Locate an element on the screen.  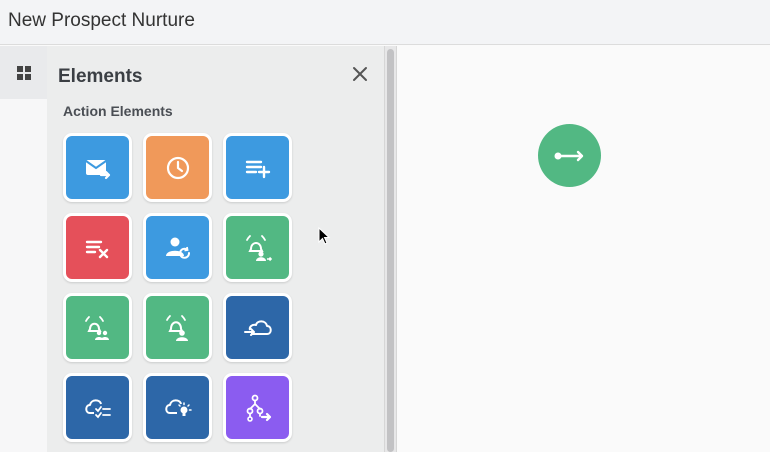
tile-wait is located at coordinates (177, 167).